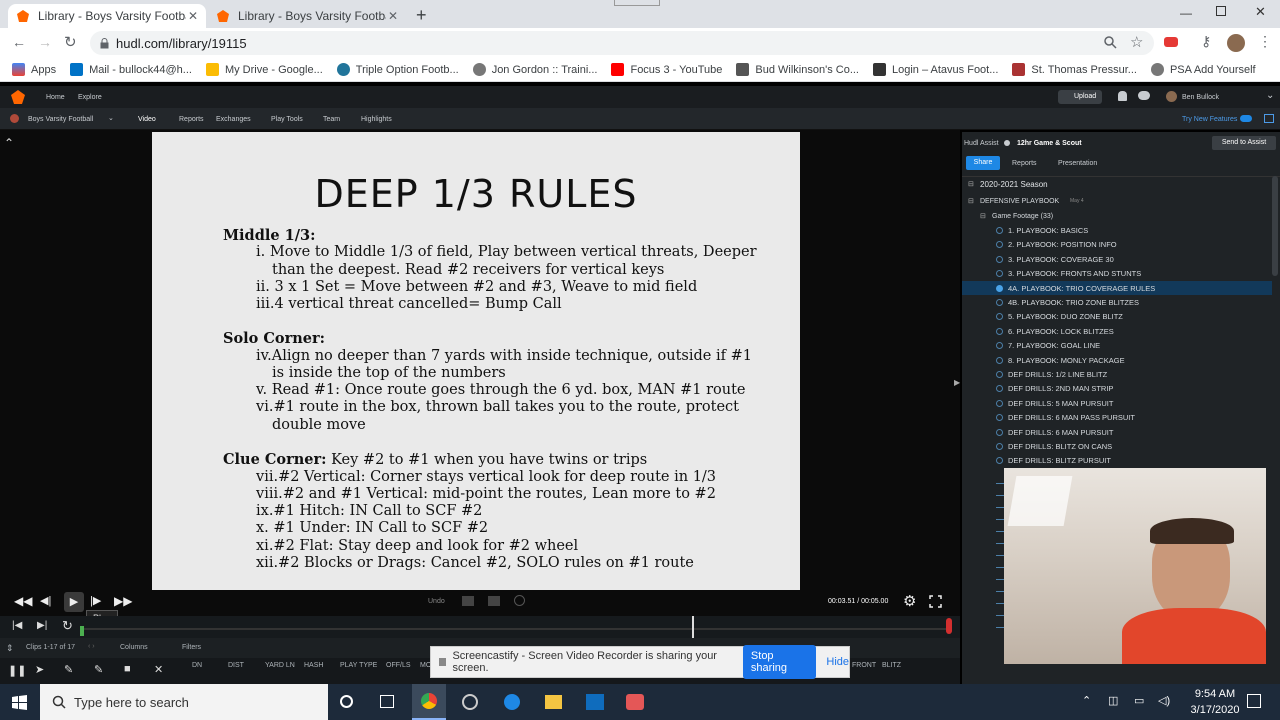 The width and height of the screenshot is (1280, 720). Describe the element at coordinates (1057, 374) in the screenshot. I see `playlist-item: DEF DRILLS: 1/2 LINE BLITZ` at that location.